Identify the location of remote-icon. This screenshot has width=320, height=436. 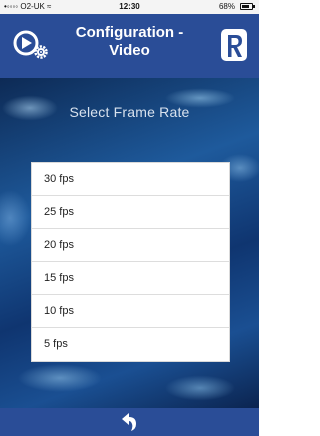
(234, 45).